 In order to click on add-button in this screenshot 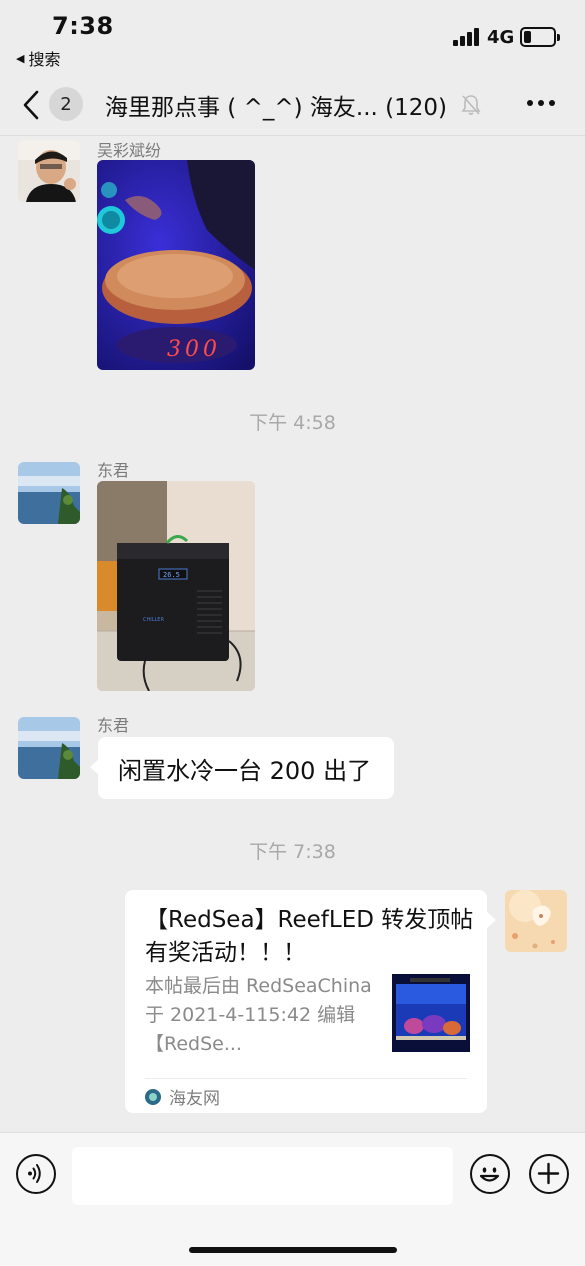, I will do `click(549, 1174)`.